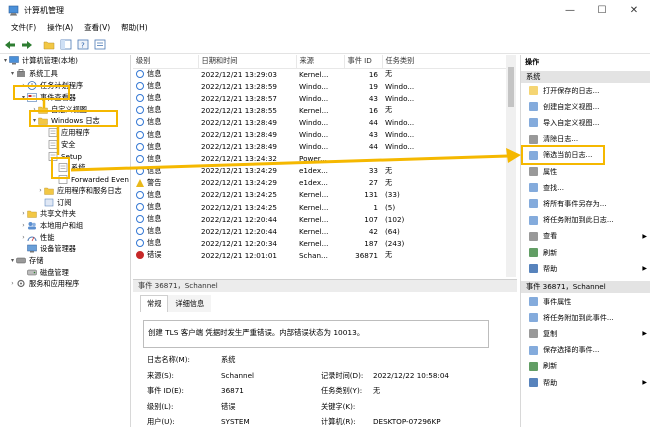 Image resolution: width=650 pixels, height=427 pixels. What do you see at coordinates (97, 27) in the screenshot?
I see `menu-view: 查看(V)` at bounding box center [97, 27].